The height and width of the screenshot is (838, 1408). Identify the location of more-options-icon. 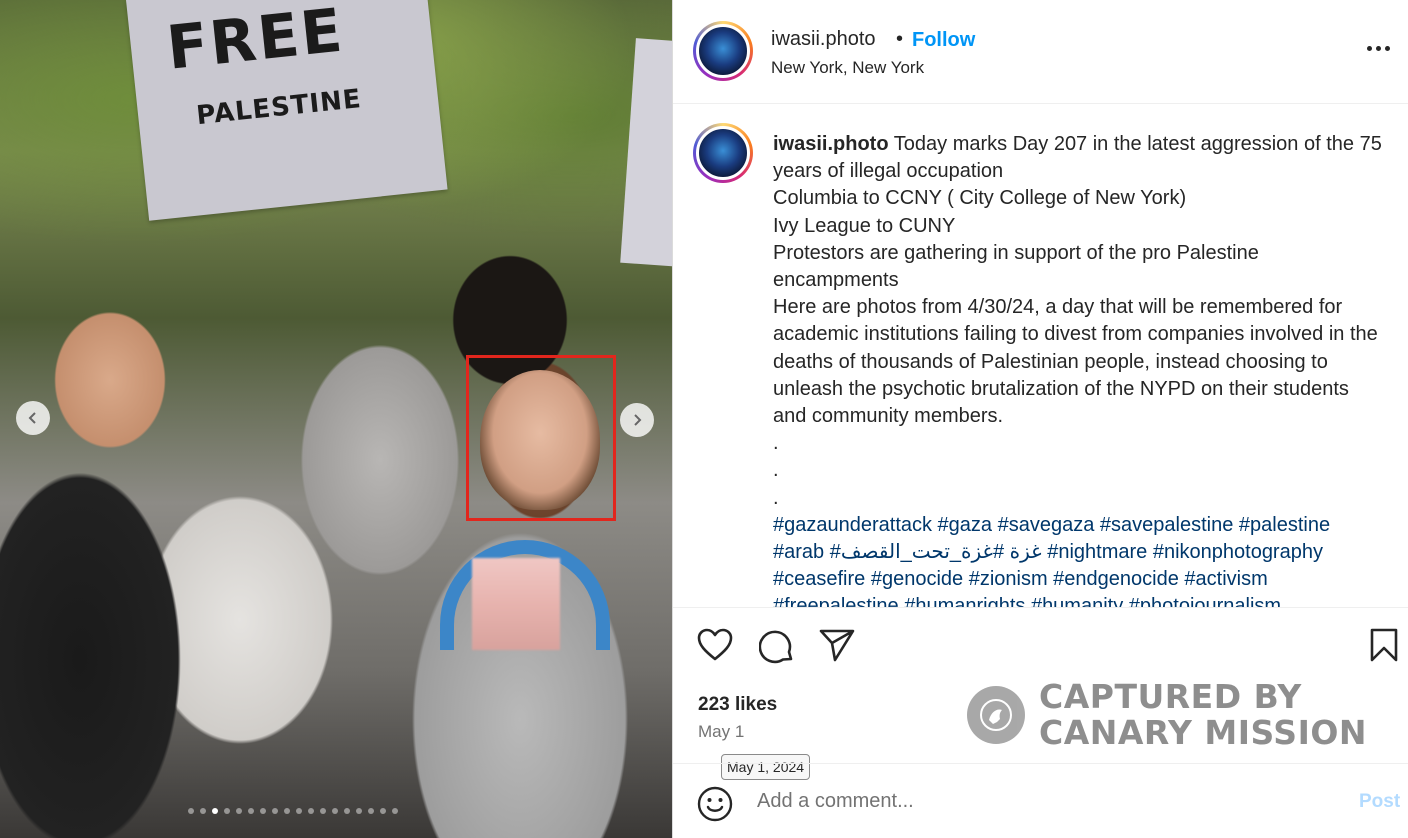
(1382, 48).